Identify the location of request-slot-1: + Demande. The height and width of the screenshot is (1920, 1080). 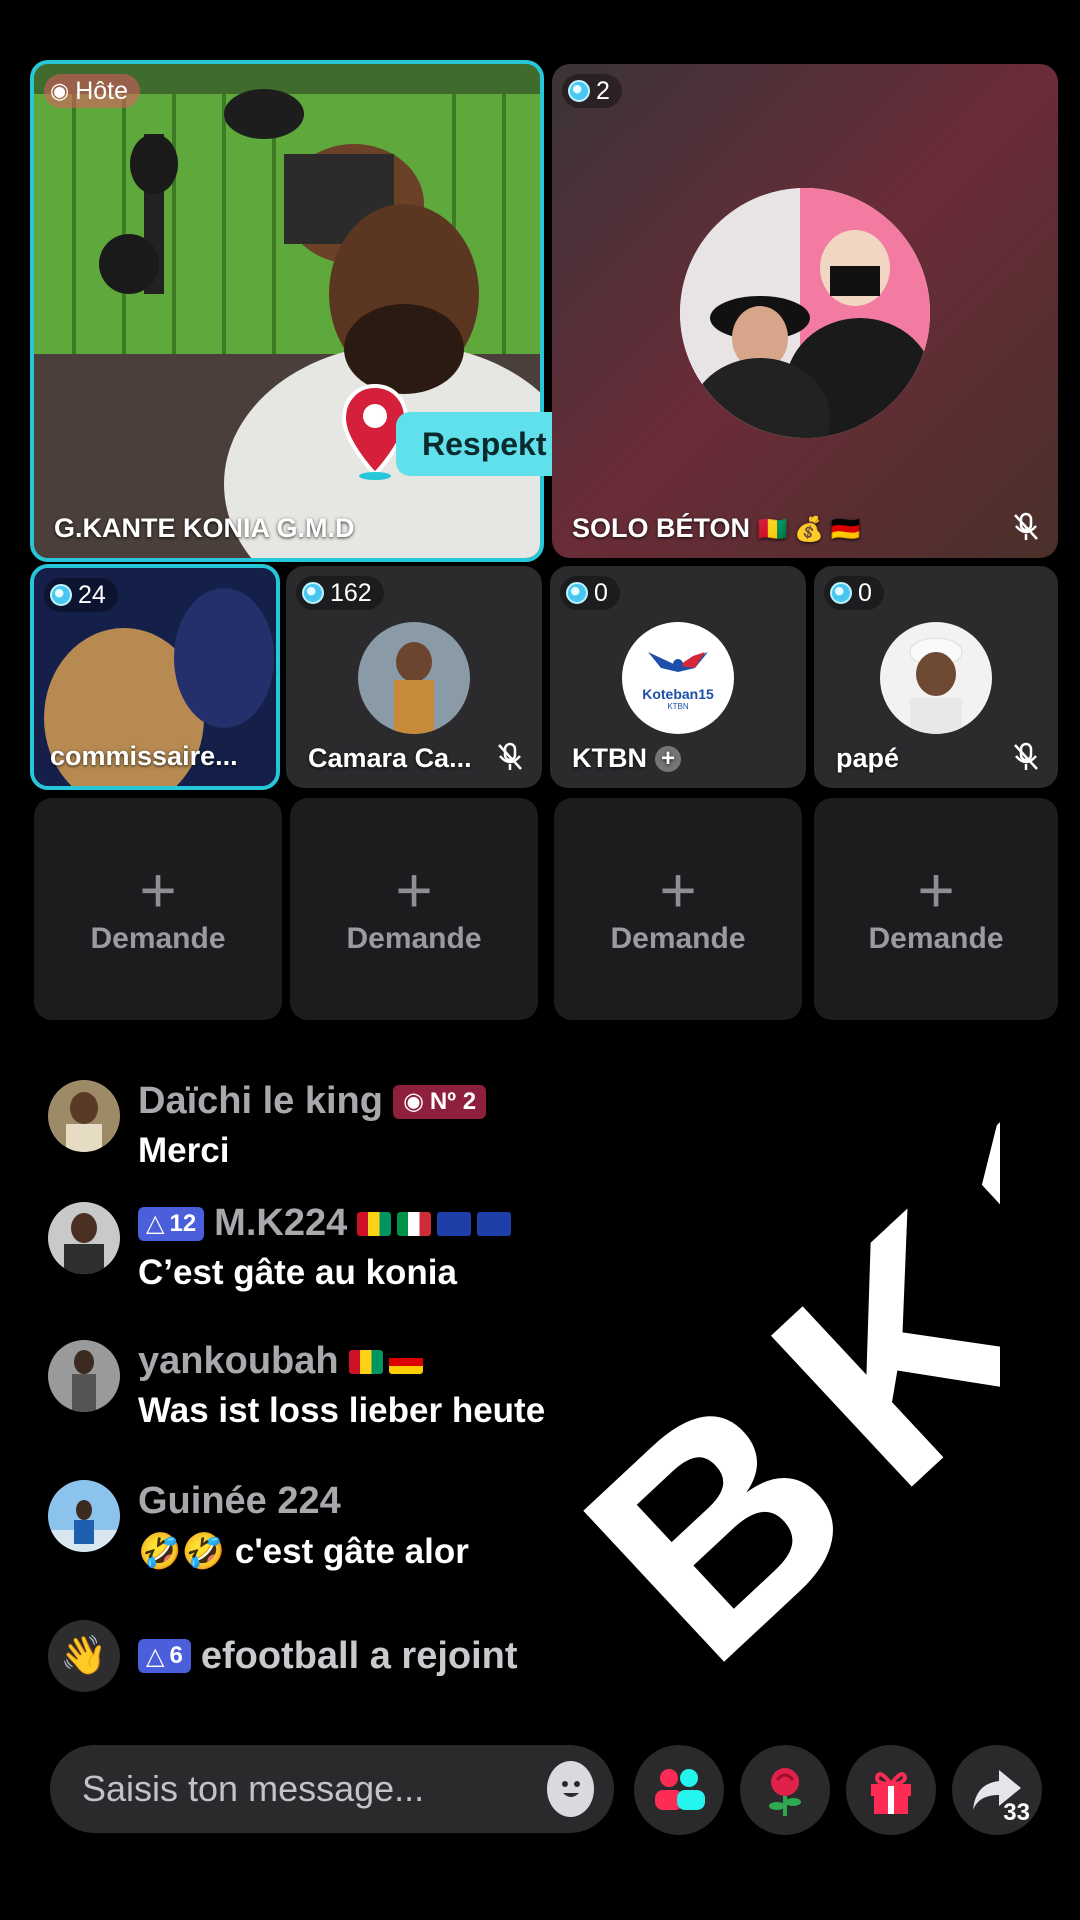
(158, 909).